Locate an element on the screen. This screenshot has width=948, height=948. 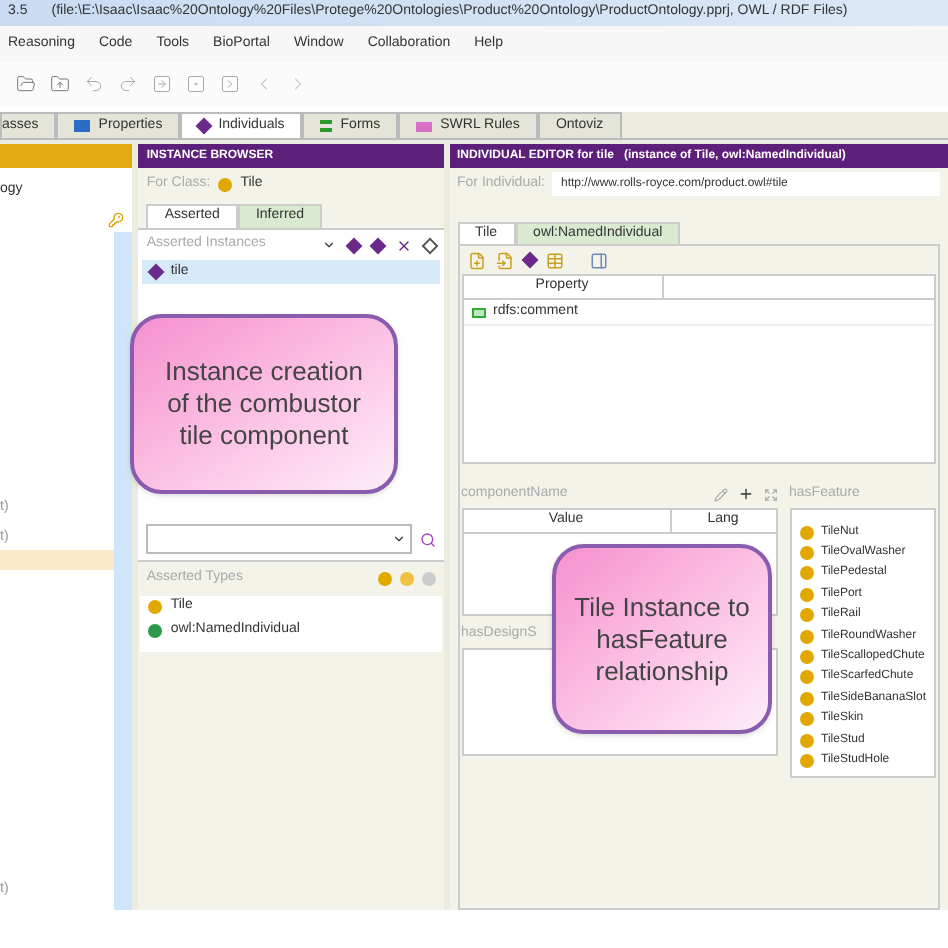
scrollbar is located at coordinates (123, 571).